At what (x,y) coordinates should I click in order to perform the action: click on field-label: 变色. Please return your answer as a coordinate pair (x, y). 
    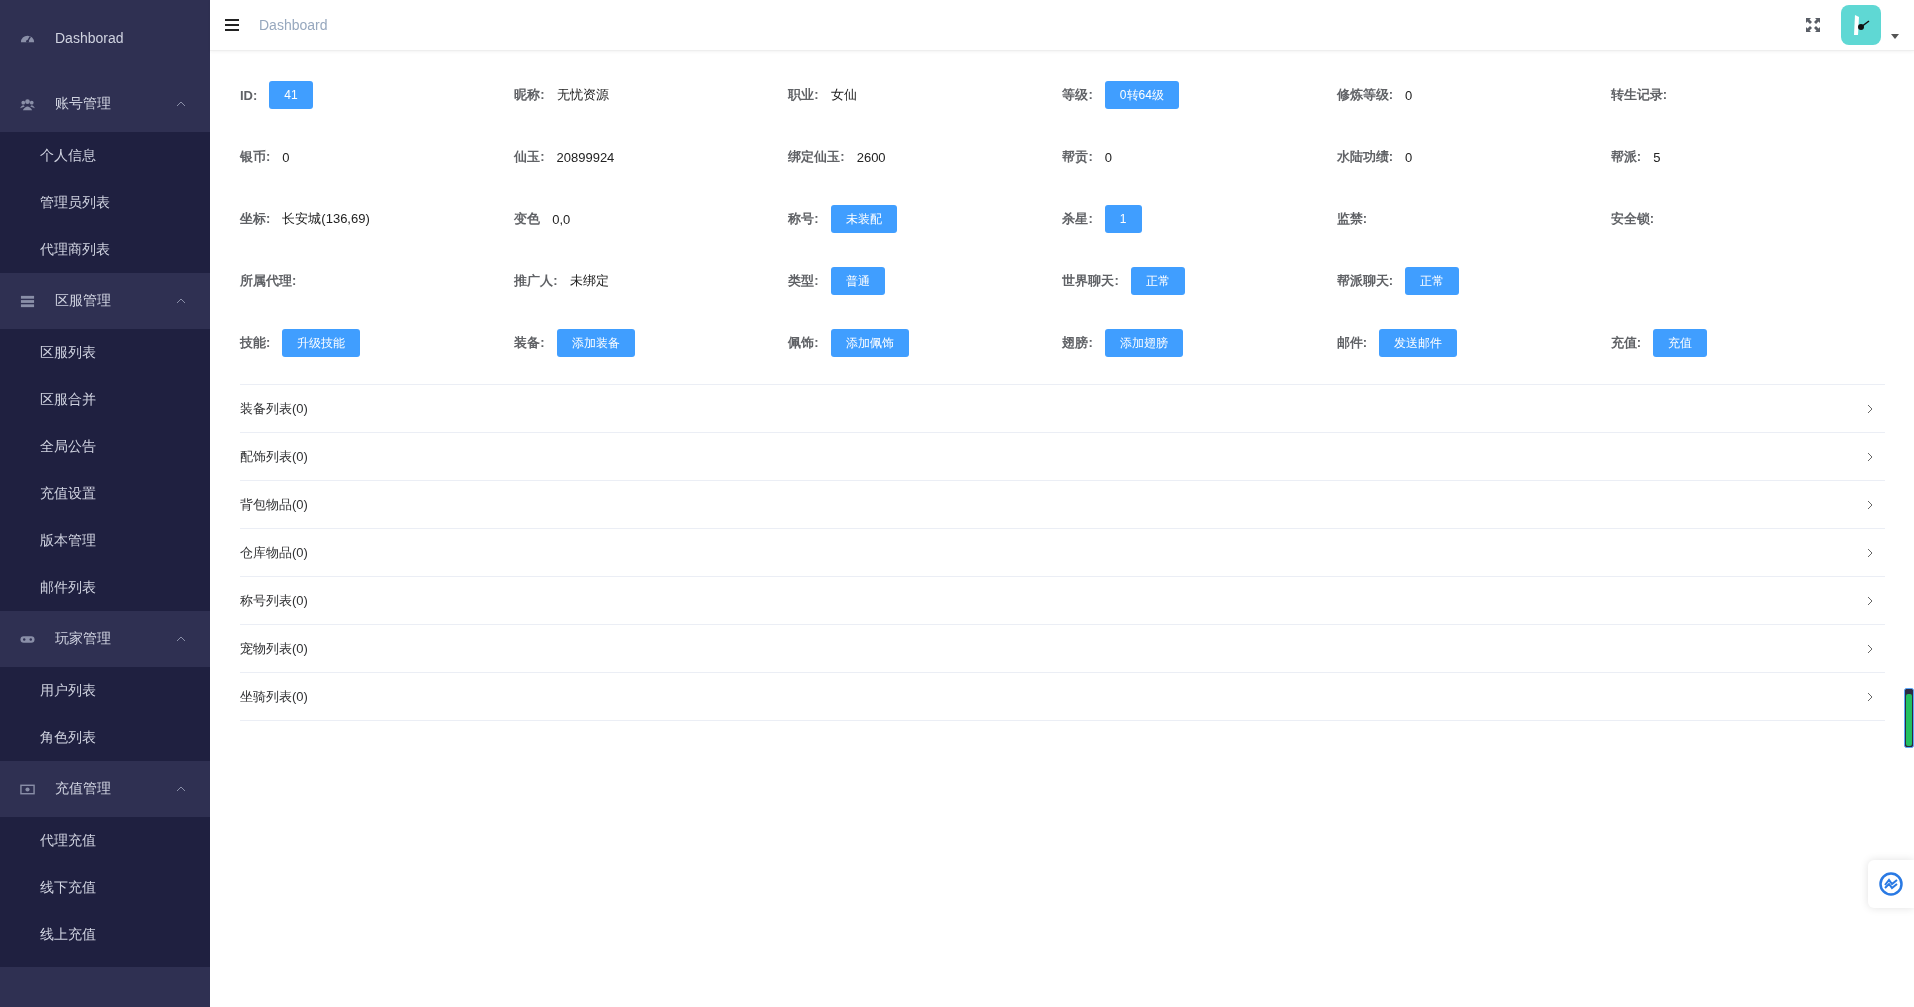
    Looking at the image, I should click on (527, 219).